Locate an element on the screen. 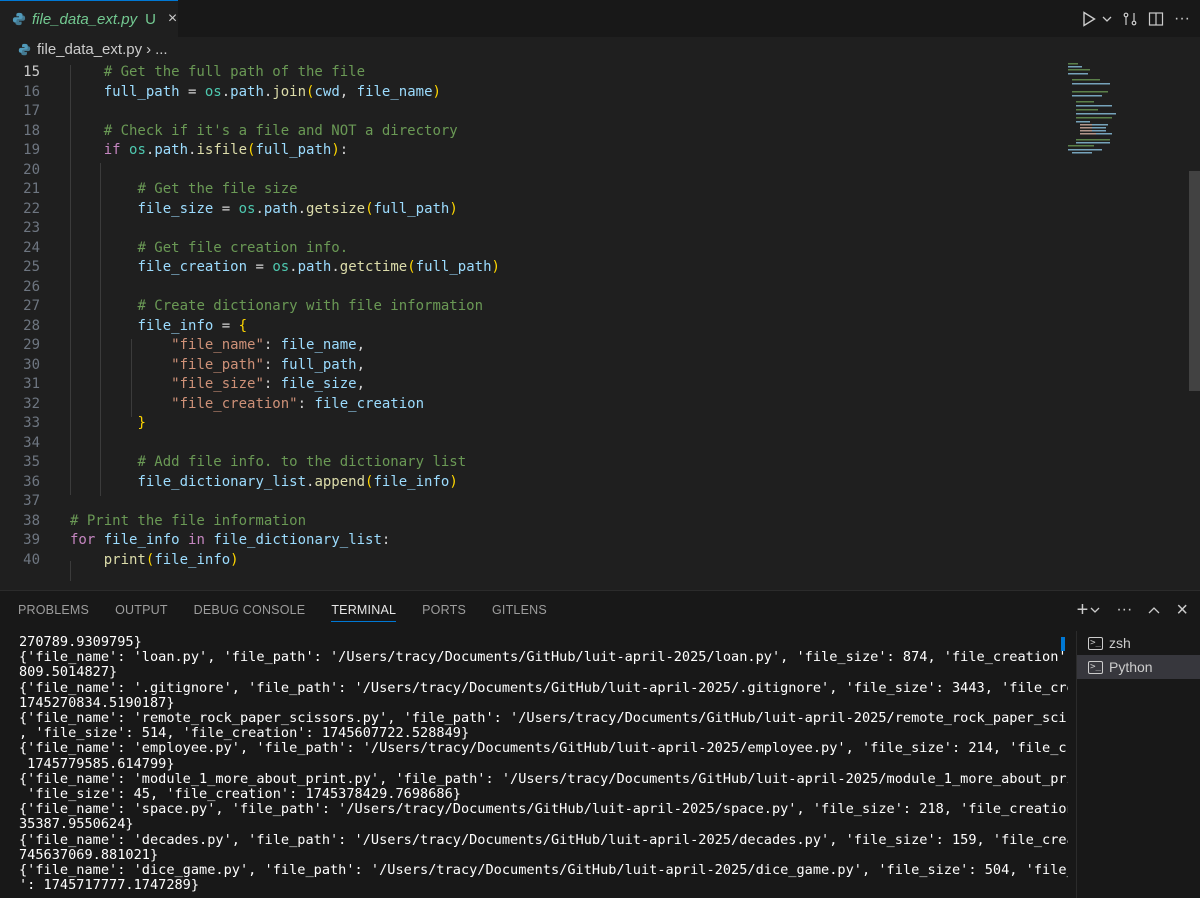 This screenshot has height=898, width=1200. editor-tab-bar: file_data_ext.py U × ··· is located at coordinates (600, 18).